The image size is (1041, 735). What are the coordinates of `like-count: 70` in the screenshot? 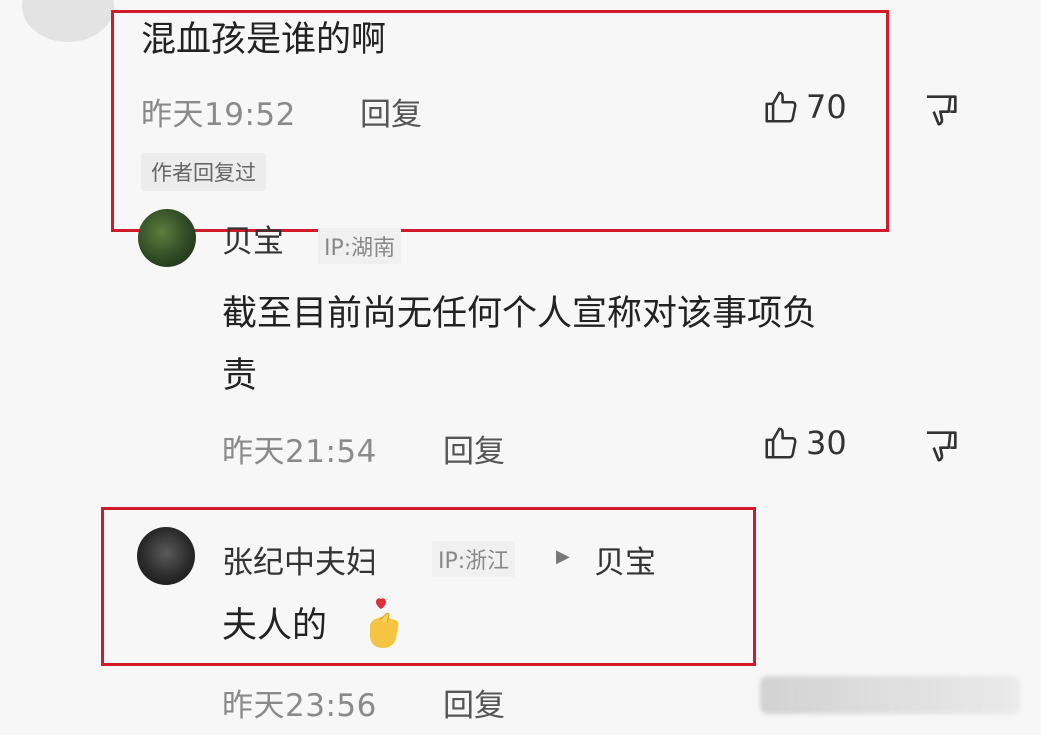 It's located at (826, 107).